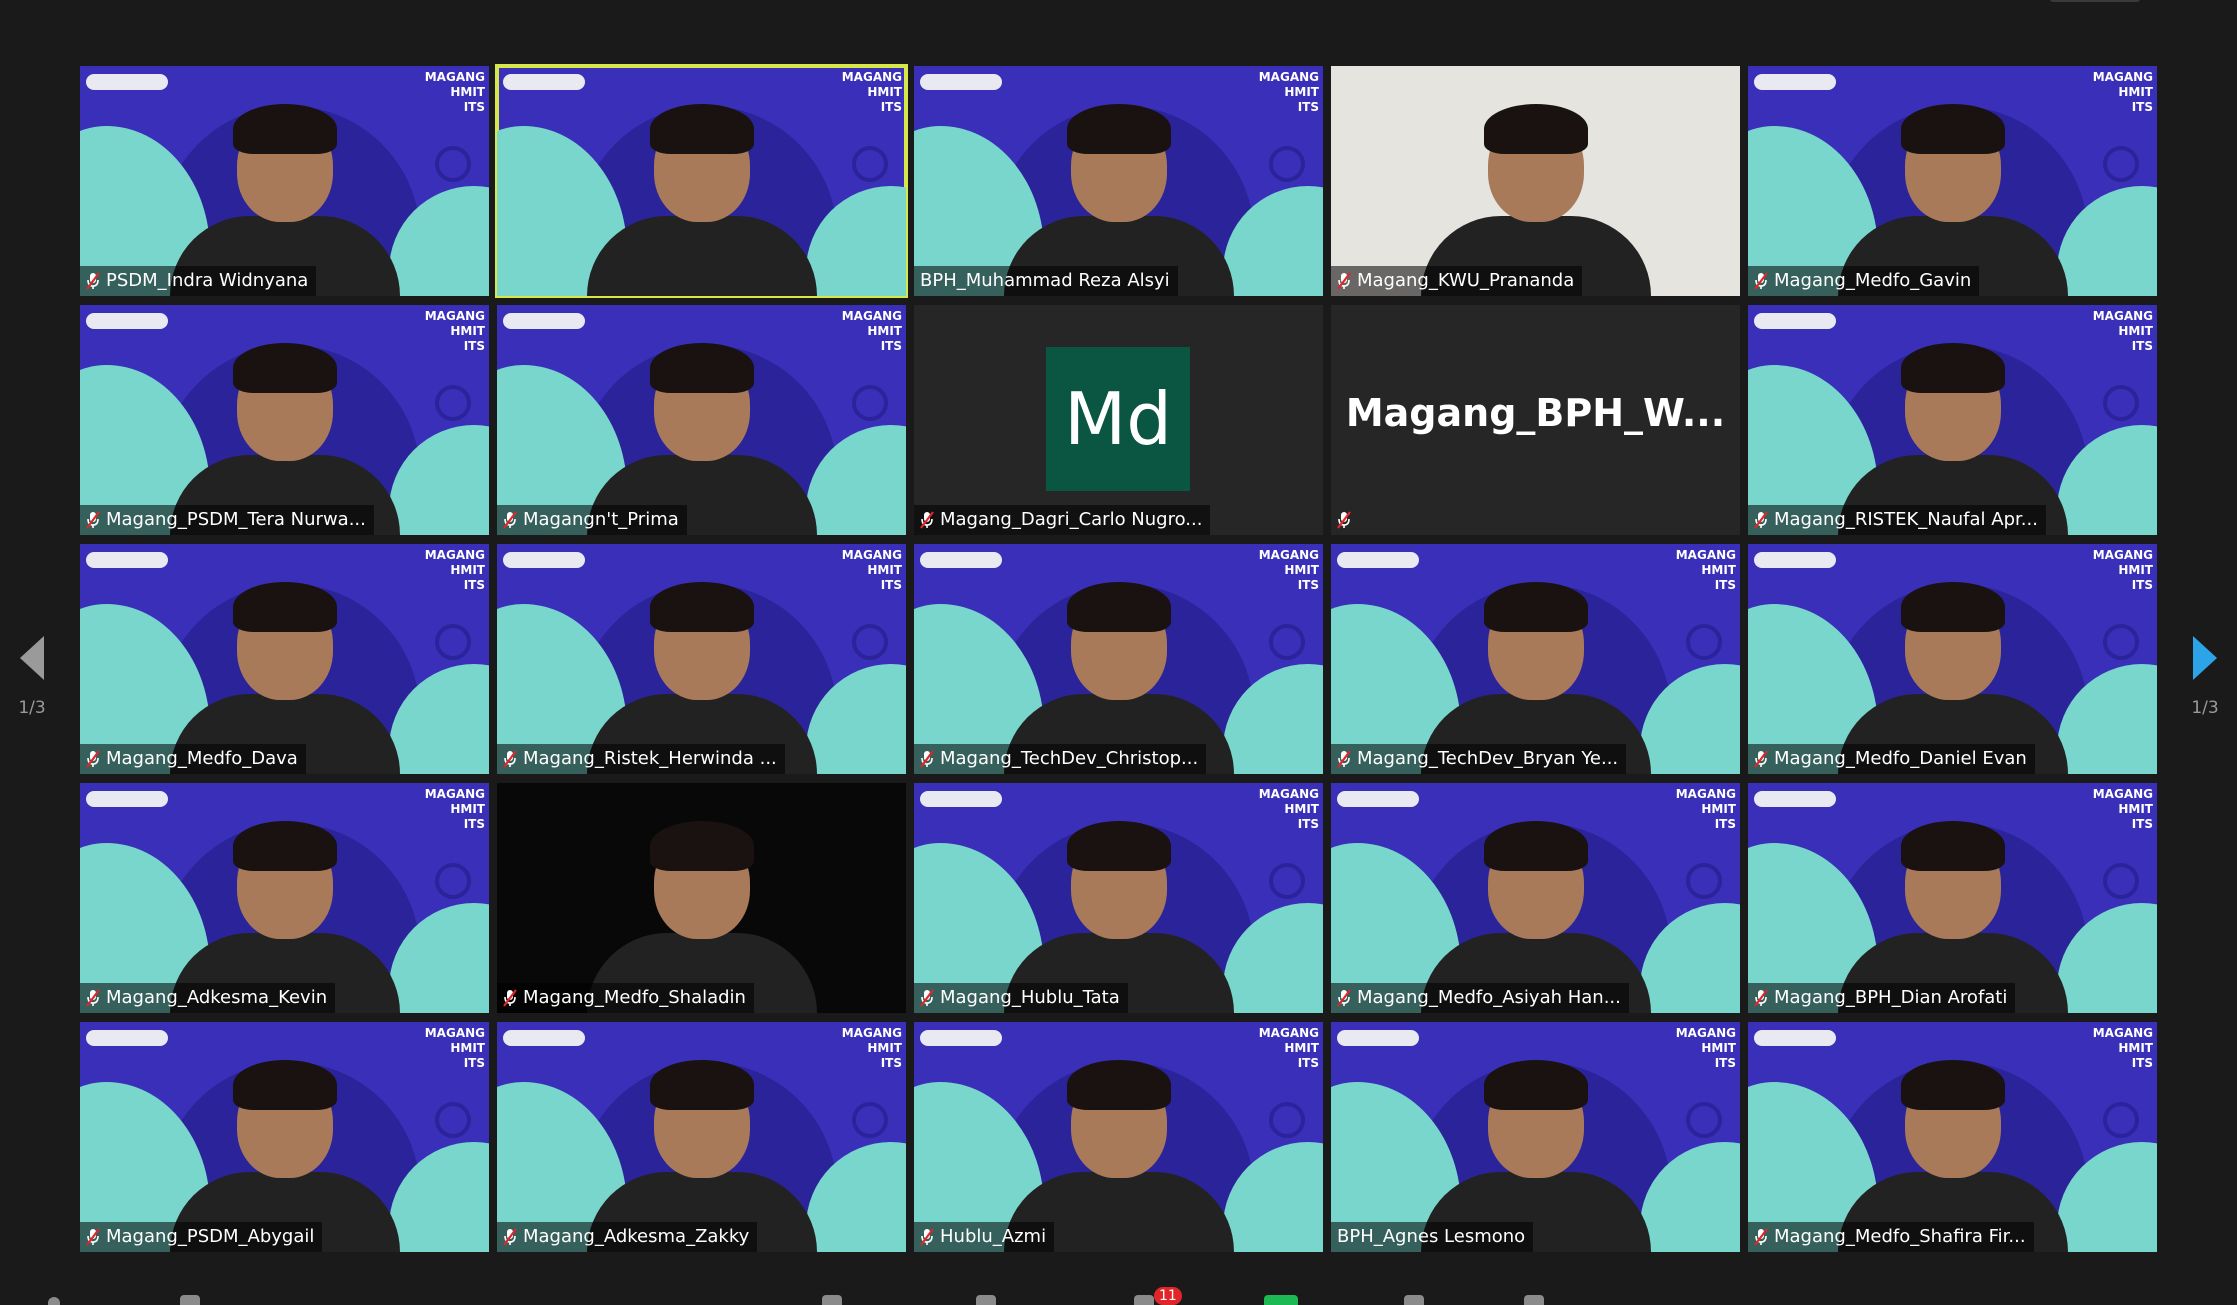 This screenshot has height=1305, width=2237. I want to click on participant-tile: MAGANG HMIT ITS Magang_Hublu_Tata, so click(1118, 898).